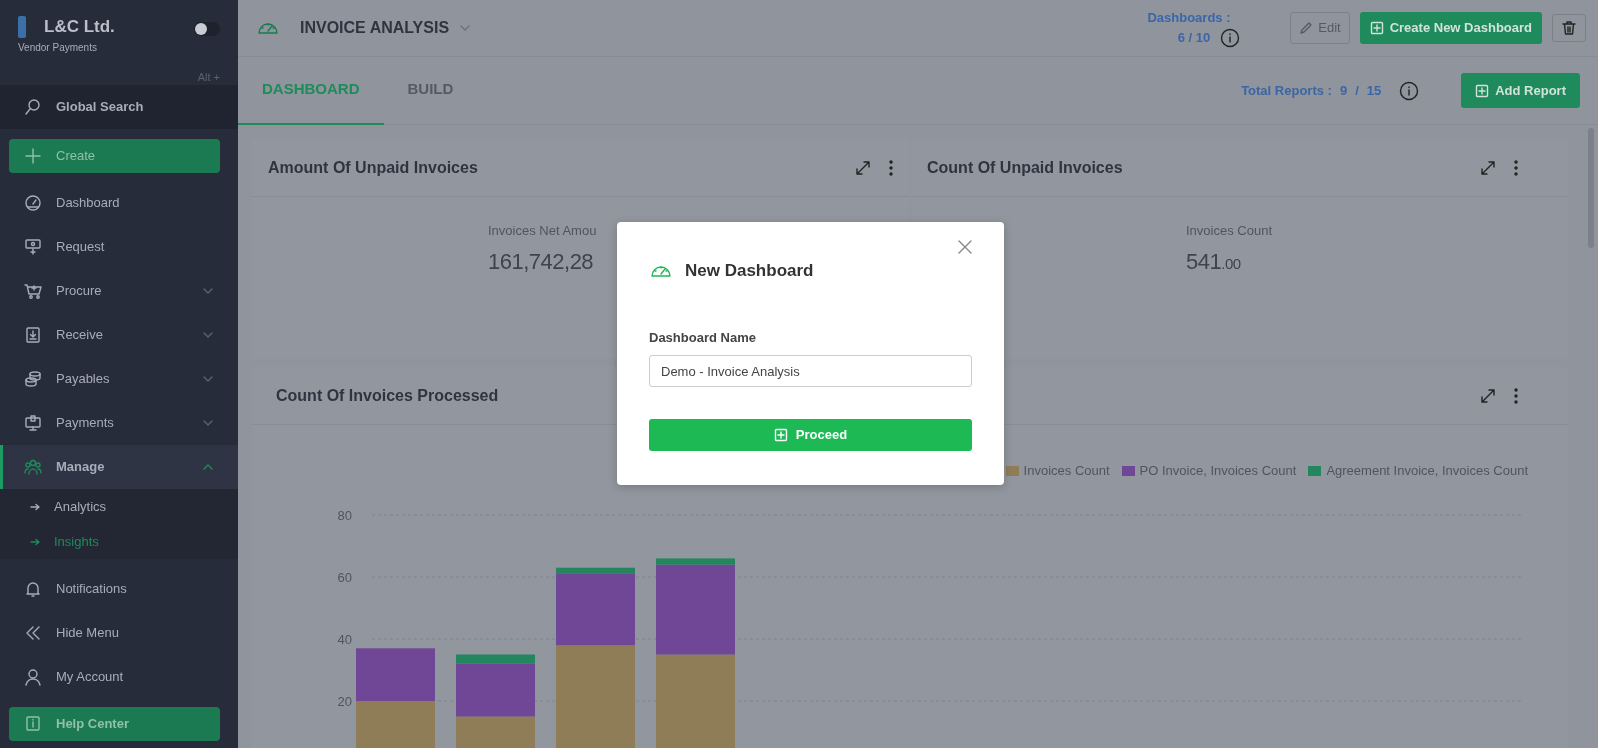 Image resolution: width=1598 pixels, height=748 pixels. What do you see at coordinates (33, 423) in the screenshot?
I see `monitor-payment-icon` at bounding box center [33, 423].